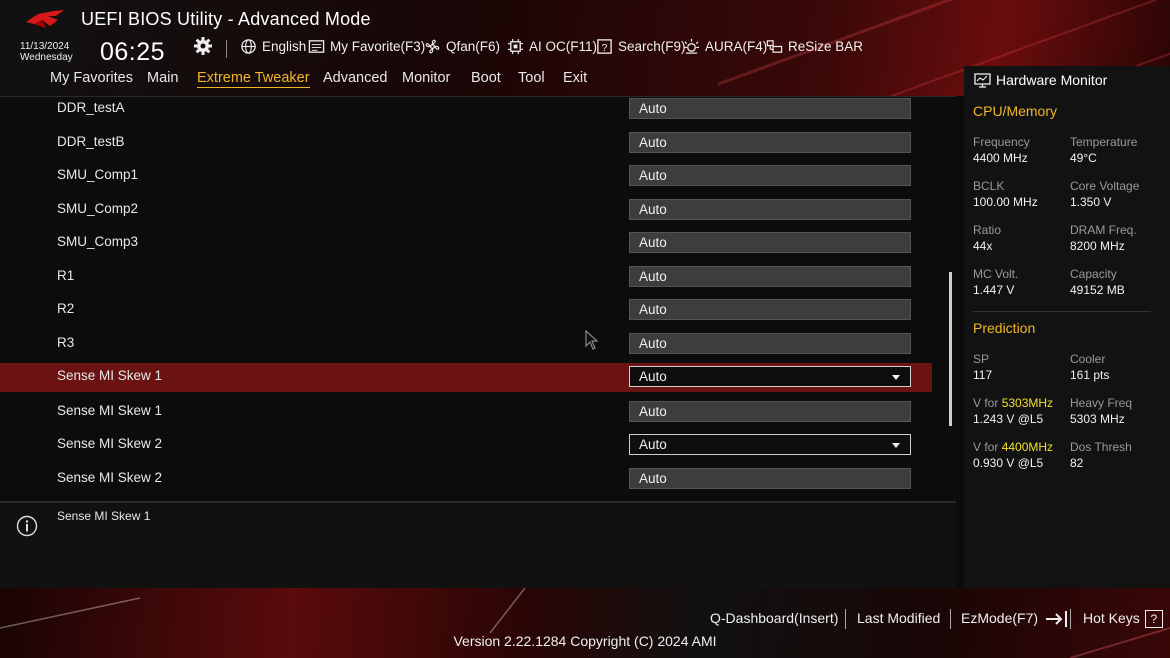 The image size is (1170, 658). What do you see at coordinates (1056, 619) in the screenshot?
I see `exit-arrow-icon` at bounding box center [1056, 619].